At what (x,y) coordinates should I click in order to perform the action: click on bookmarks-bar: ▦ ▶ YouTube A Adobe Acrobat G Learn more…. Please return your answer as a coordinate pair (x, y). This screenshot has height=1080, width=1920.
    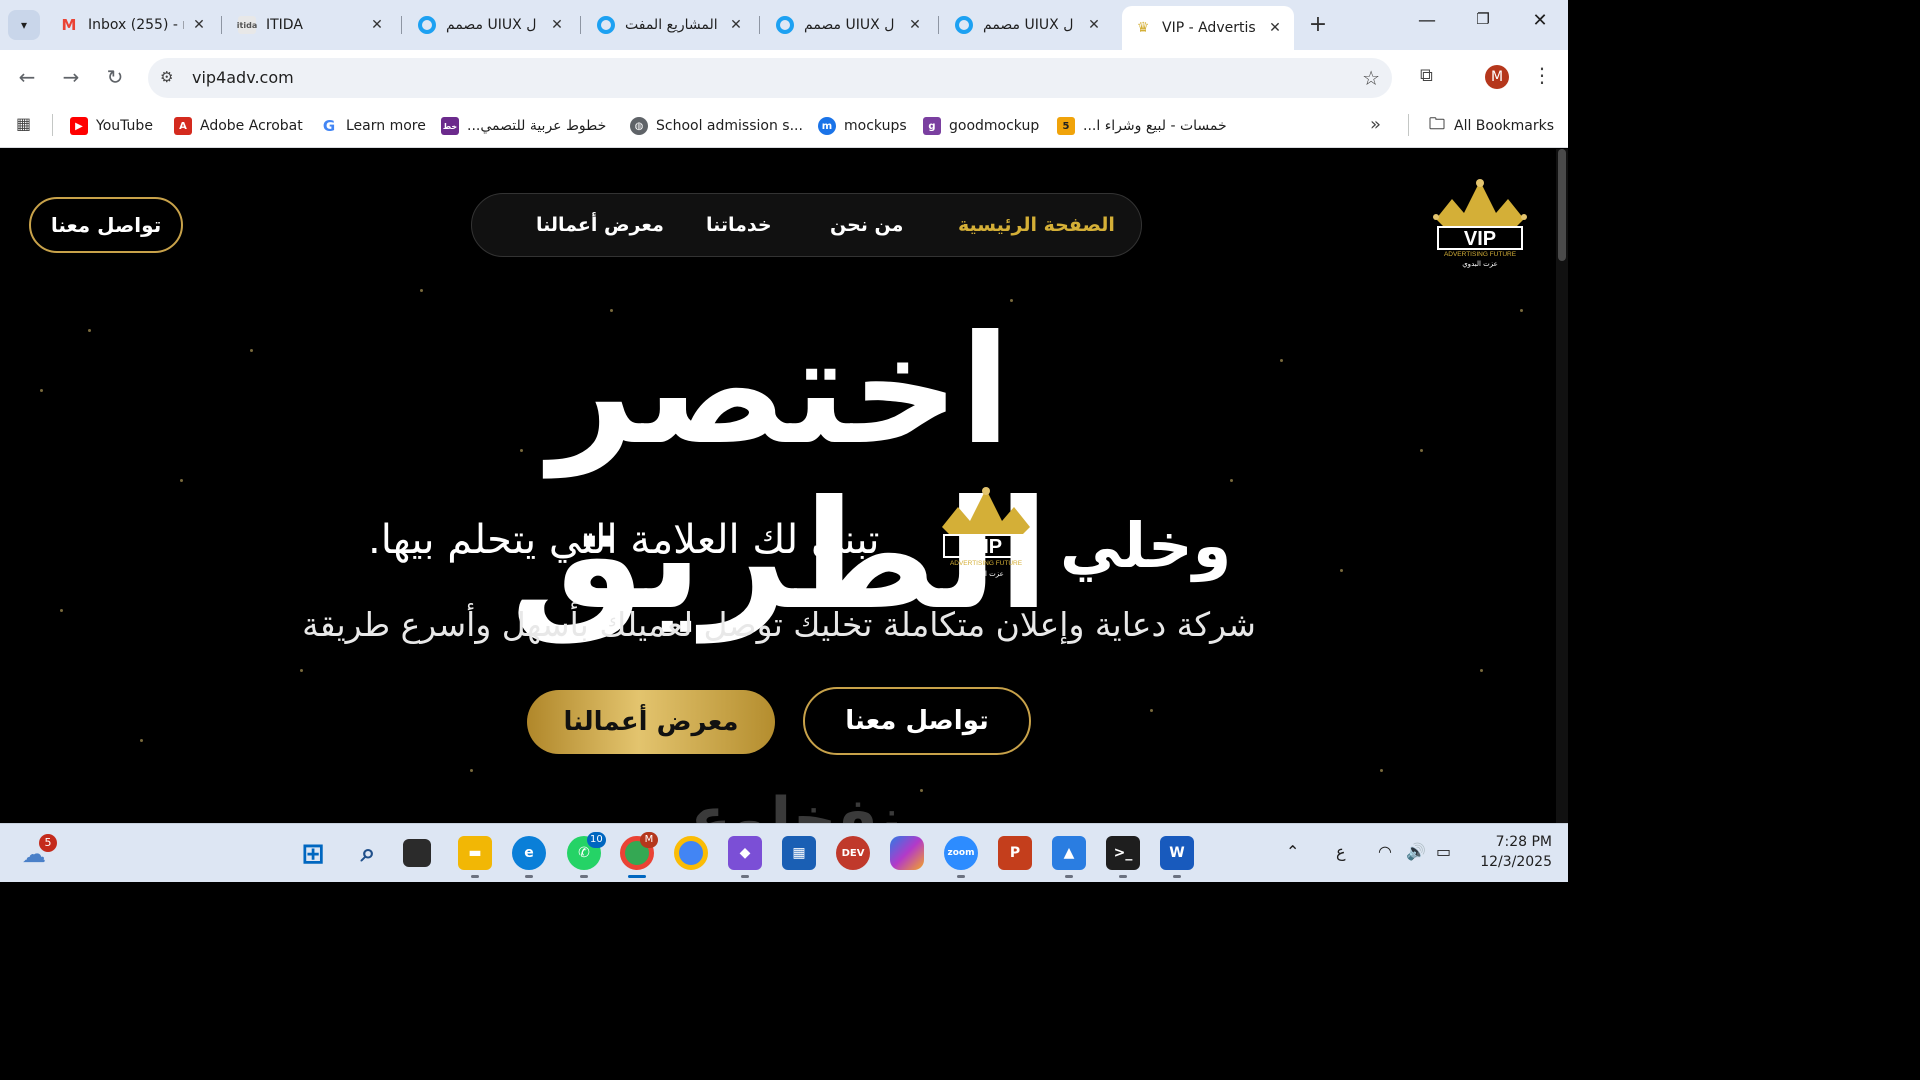
    Looking at the image, I should click on (784, 126).